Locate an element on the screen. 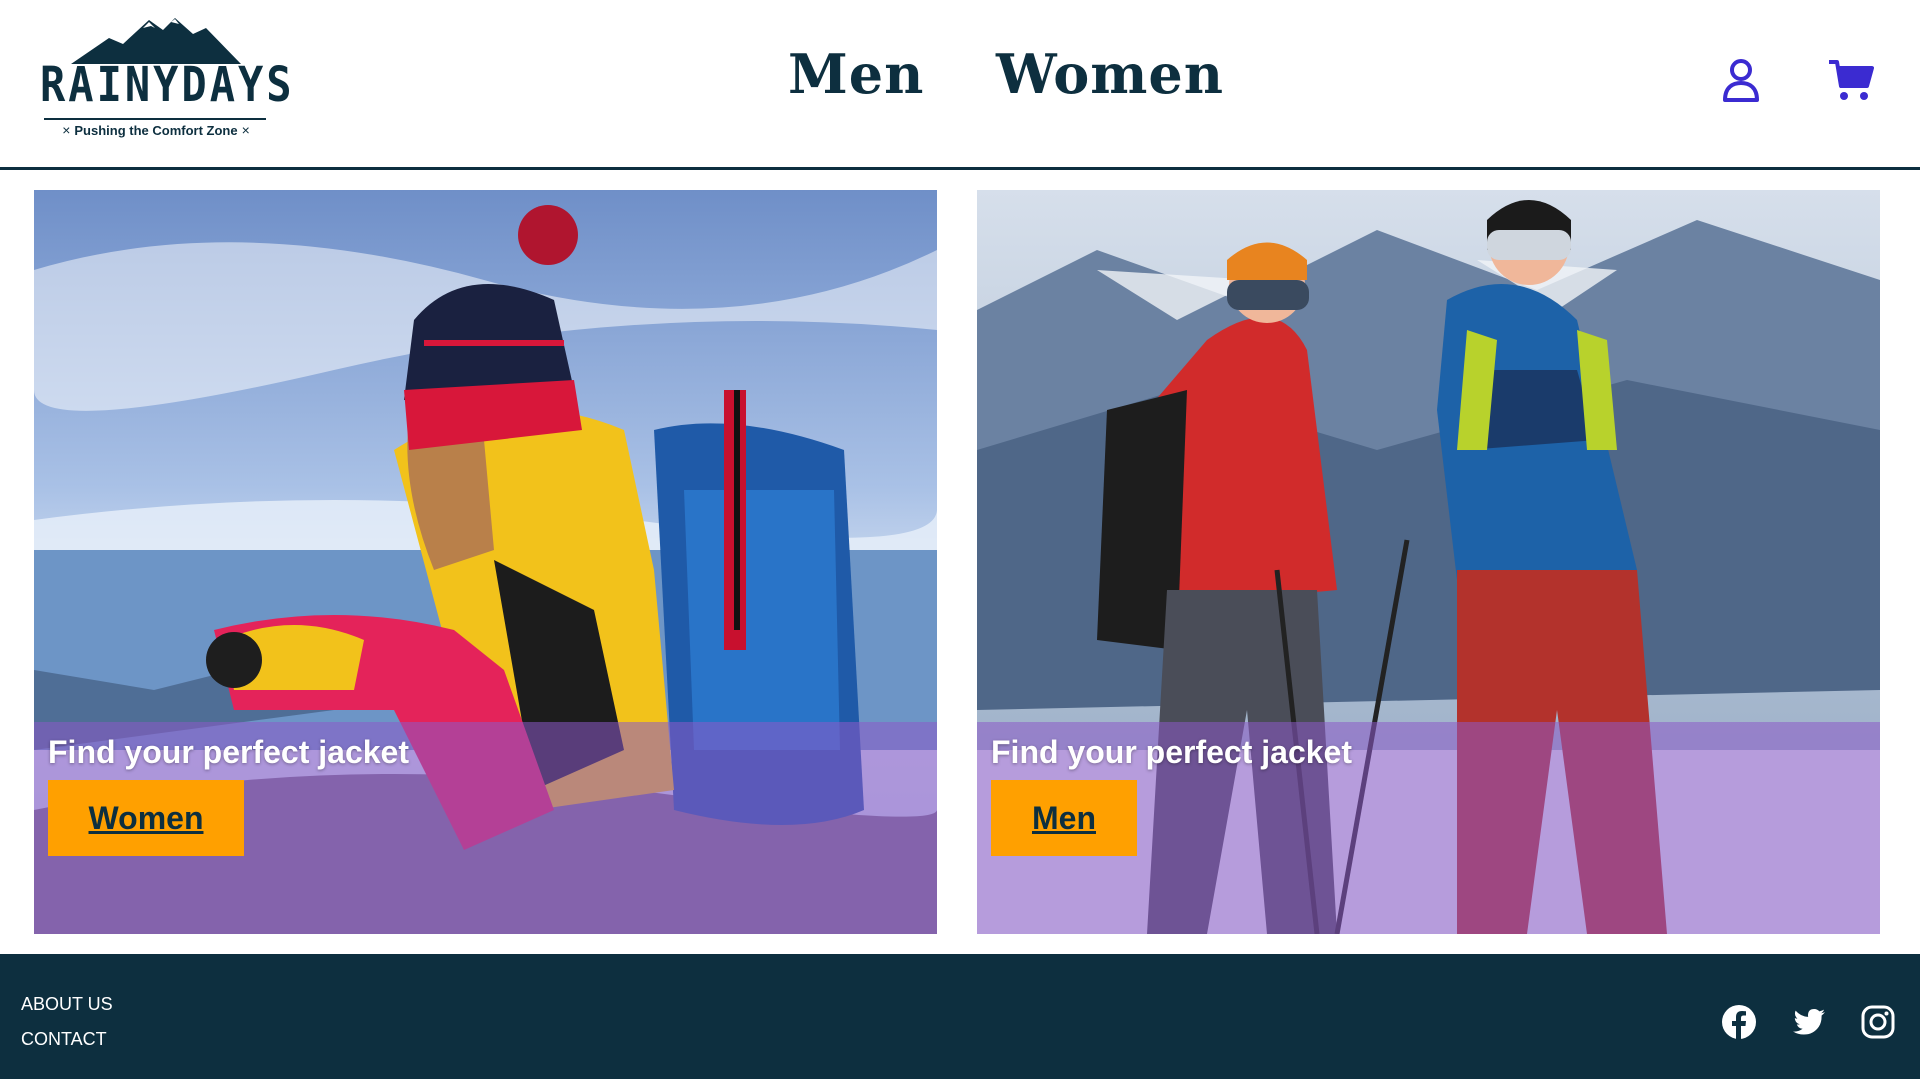  cart-icon is located at coordinates (1851, 80).